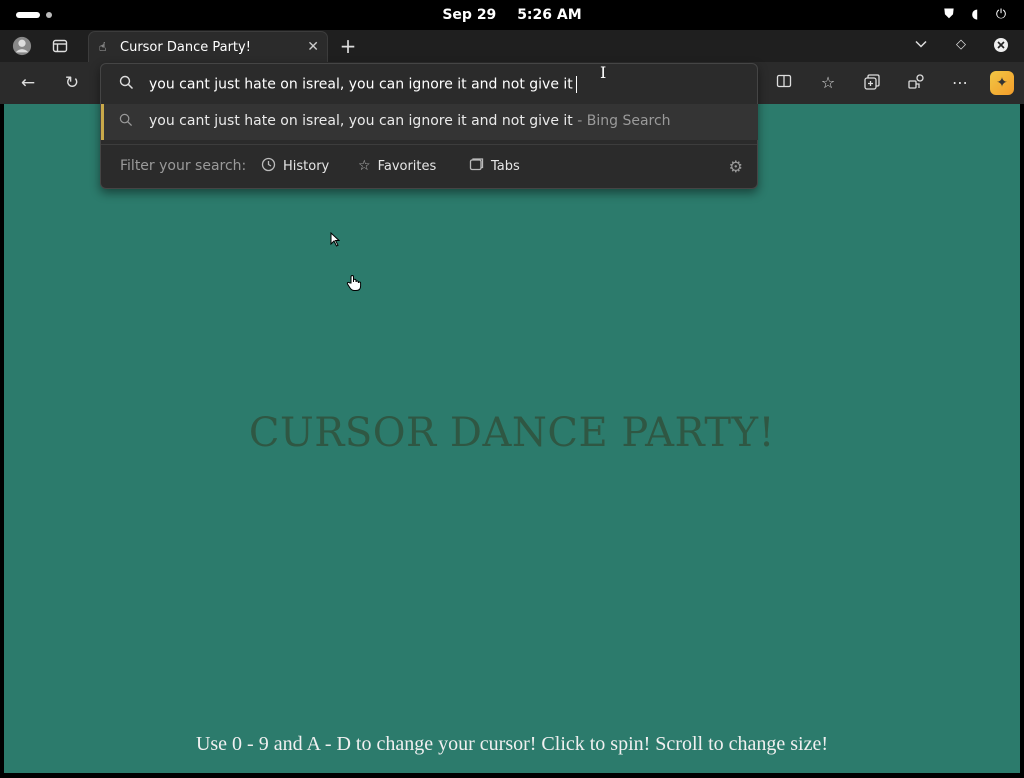  What do you see at coordinates (1001, 14) in the screenshot?
I see `power-icon: ⏻` at bounding box center [1001, 14].